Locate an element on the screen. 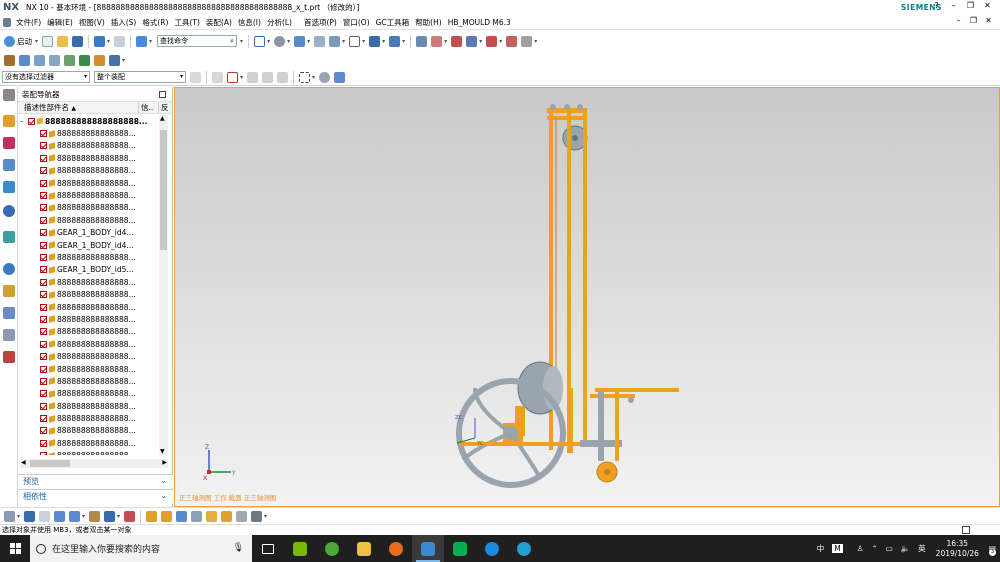 The height and width of the screenshot is (562, 1000). ime-mode-icon: 英 is located at coordinates (922, 548).